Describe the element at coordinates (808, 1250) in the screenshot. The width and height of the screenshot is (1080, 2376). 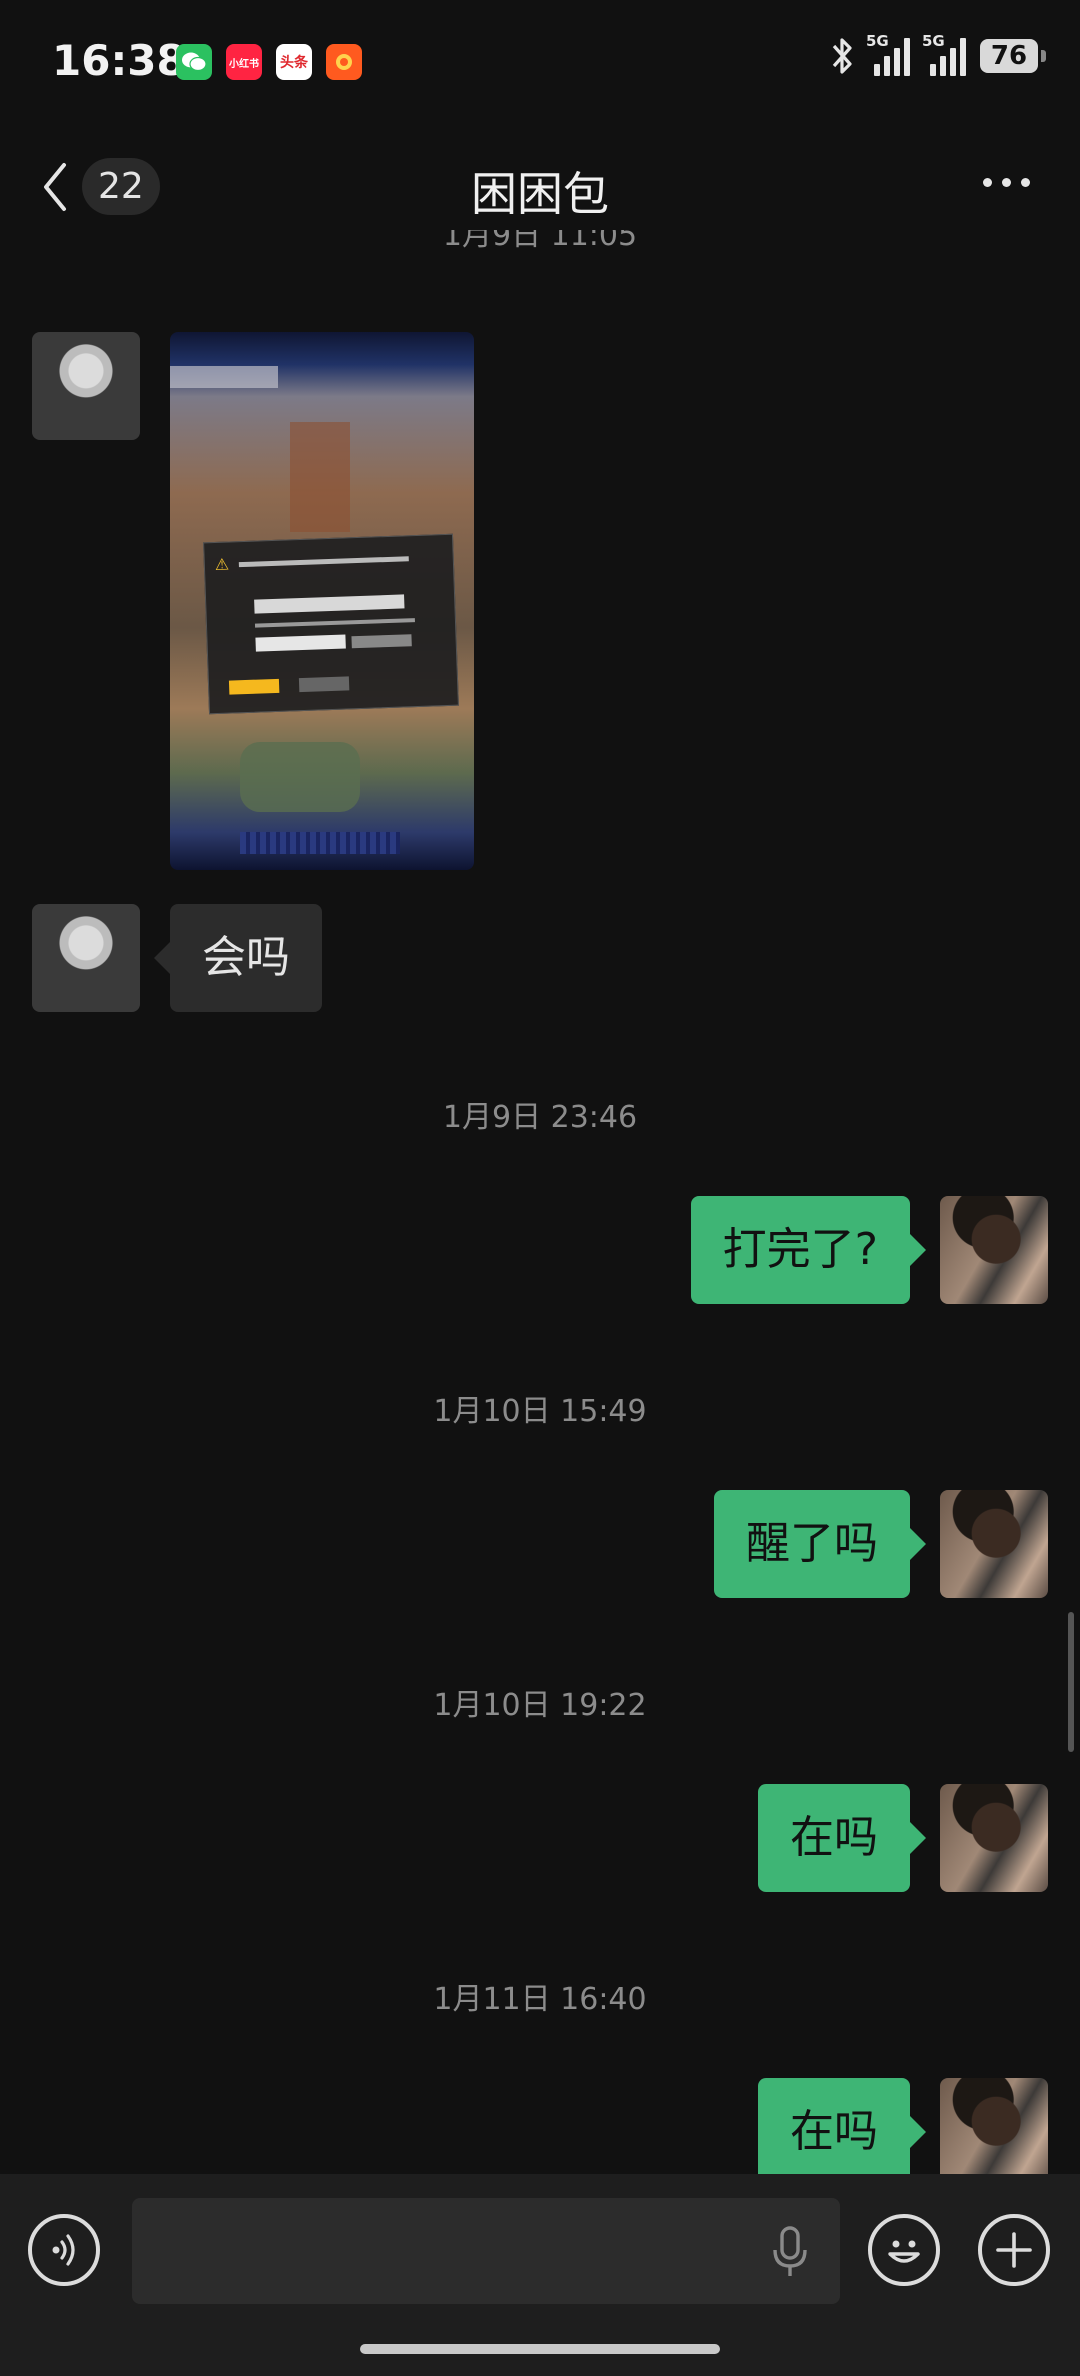
I see `outgoing-message-bubble: 打完了?` at that location.